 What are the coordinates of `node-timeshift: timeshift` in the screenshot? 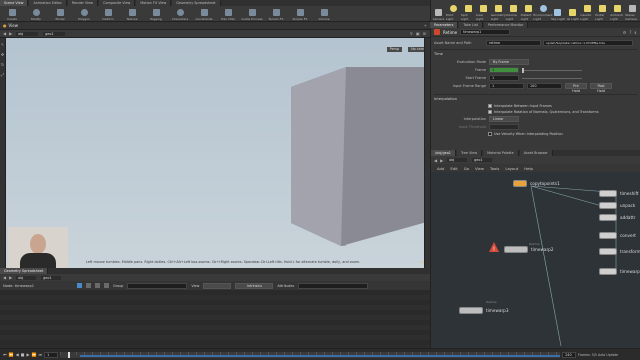 It's located at (619, 193).